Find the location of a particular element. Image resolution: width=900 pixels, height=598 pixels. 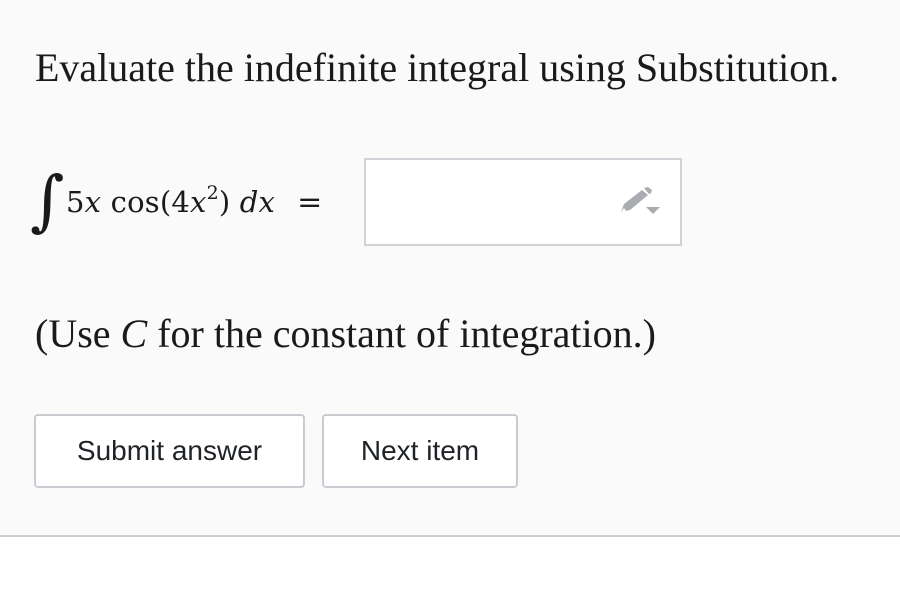

integrand: 5x cos(4x2) dx is located at coordinates (171, 201).